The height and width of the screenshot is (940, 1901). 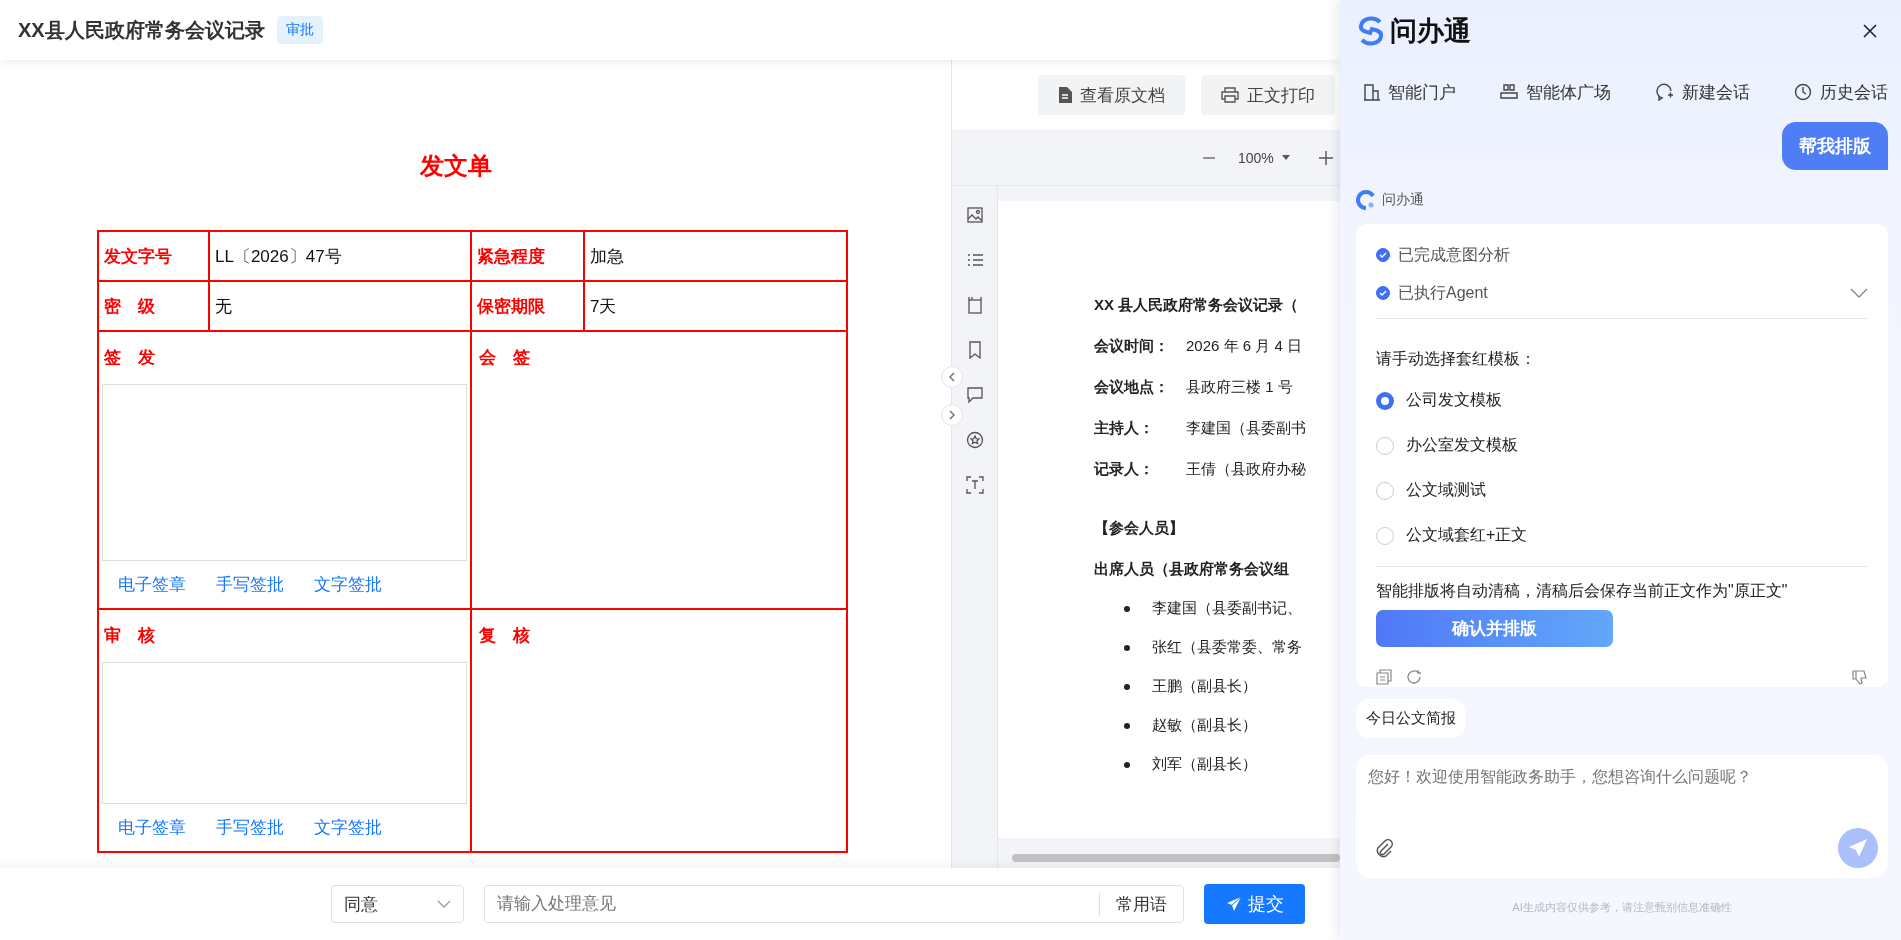 I want to click on nav-link: 智能门户, so click(x=1410, y=92).